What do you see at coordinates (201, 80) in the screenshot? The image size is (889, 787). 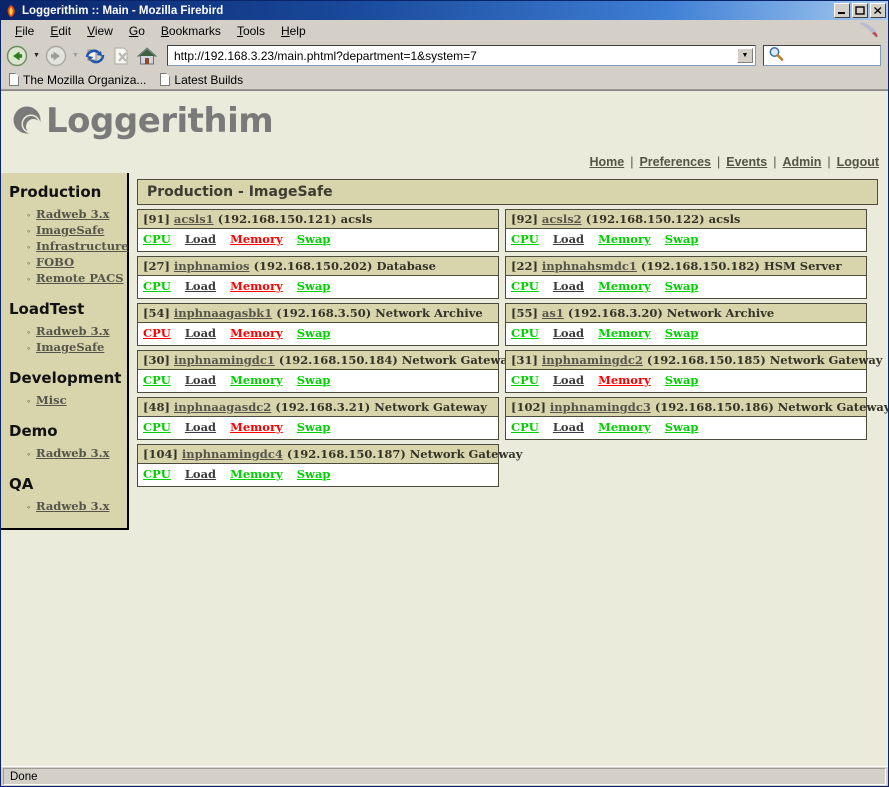 I see `bookmark-item: Latest Builds` at bounding box center [201, 80].